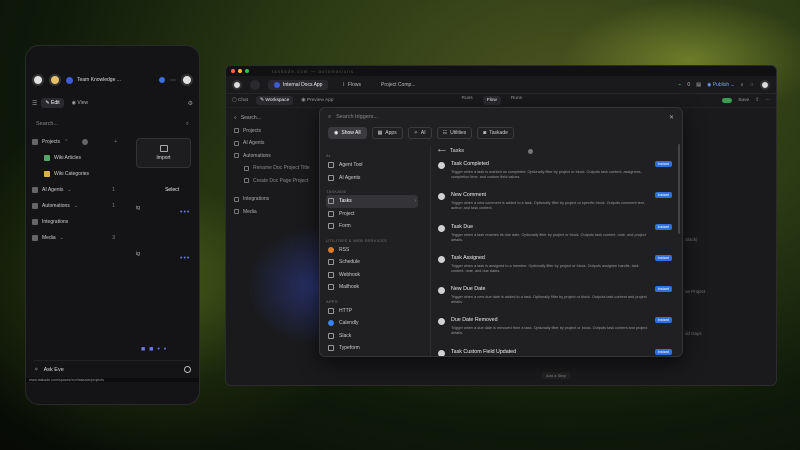 Image resolution: width=800 pixels, height=450 pixels. Describe the element at coordinates (372, 165) in the screenshot. I see `category-item-agent-tool: Agent Tool` at that location.